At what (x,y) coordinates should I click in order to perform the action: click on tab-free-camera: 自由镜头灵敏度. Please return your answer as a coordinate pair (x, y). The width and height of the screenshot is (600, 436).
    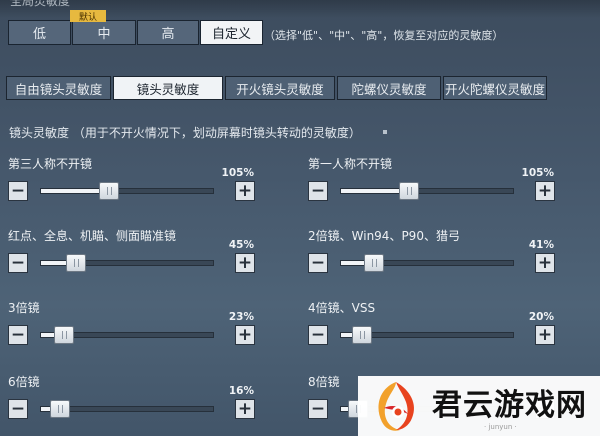
    Looking at the image, I should click on (58, 88).